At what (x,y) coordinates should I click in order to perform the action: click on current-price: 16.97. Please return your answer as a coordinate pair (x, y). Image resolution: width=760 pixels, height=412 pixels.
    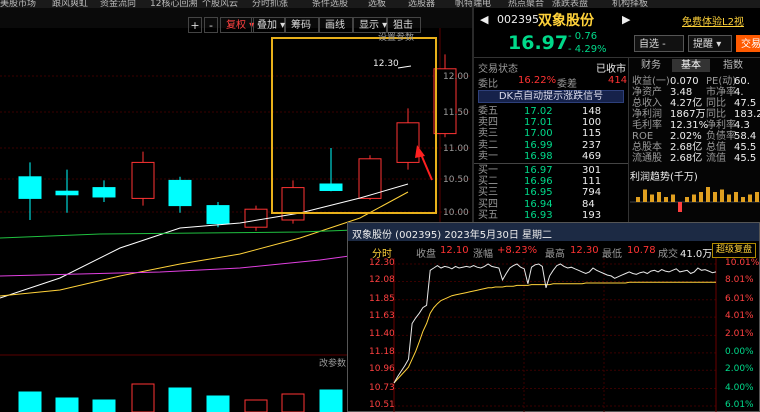
    Looking at the image, I should click on (538, 43).